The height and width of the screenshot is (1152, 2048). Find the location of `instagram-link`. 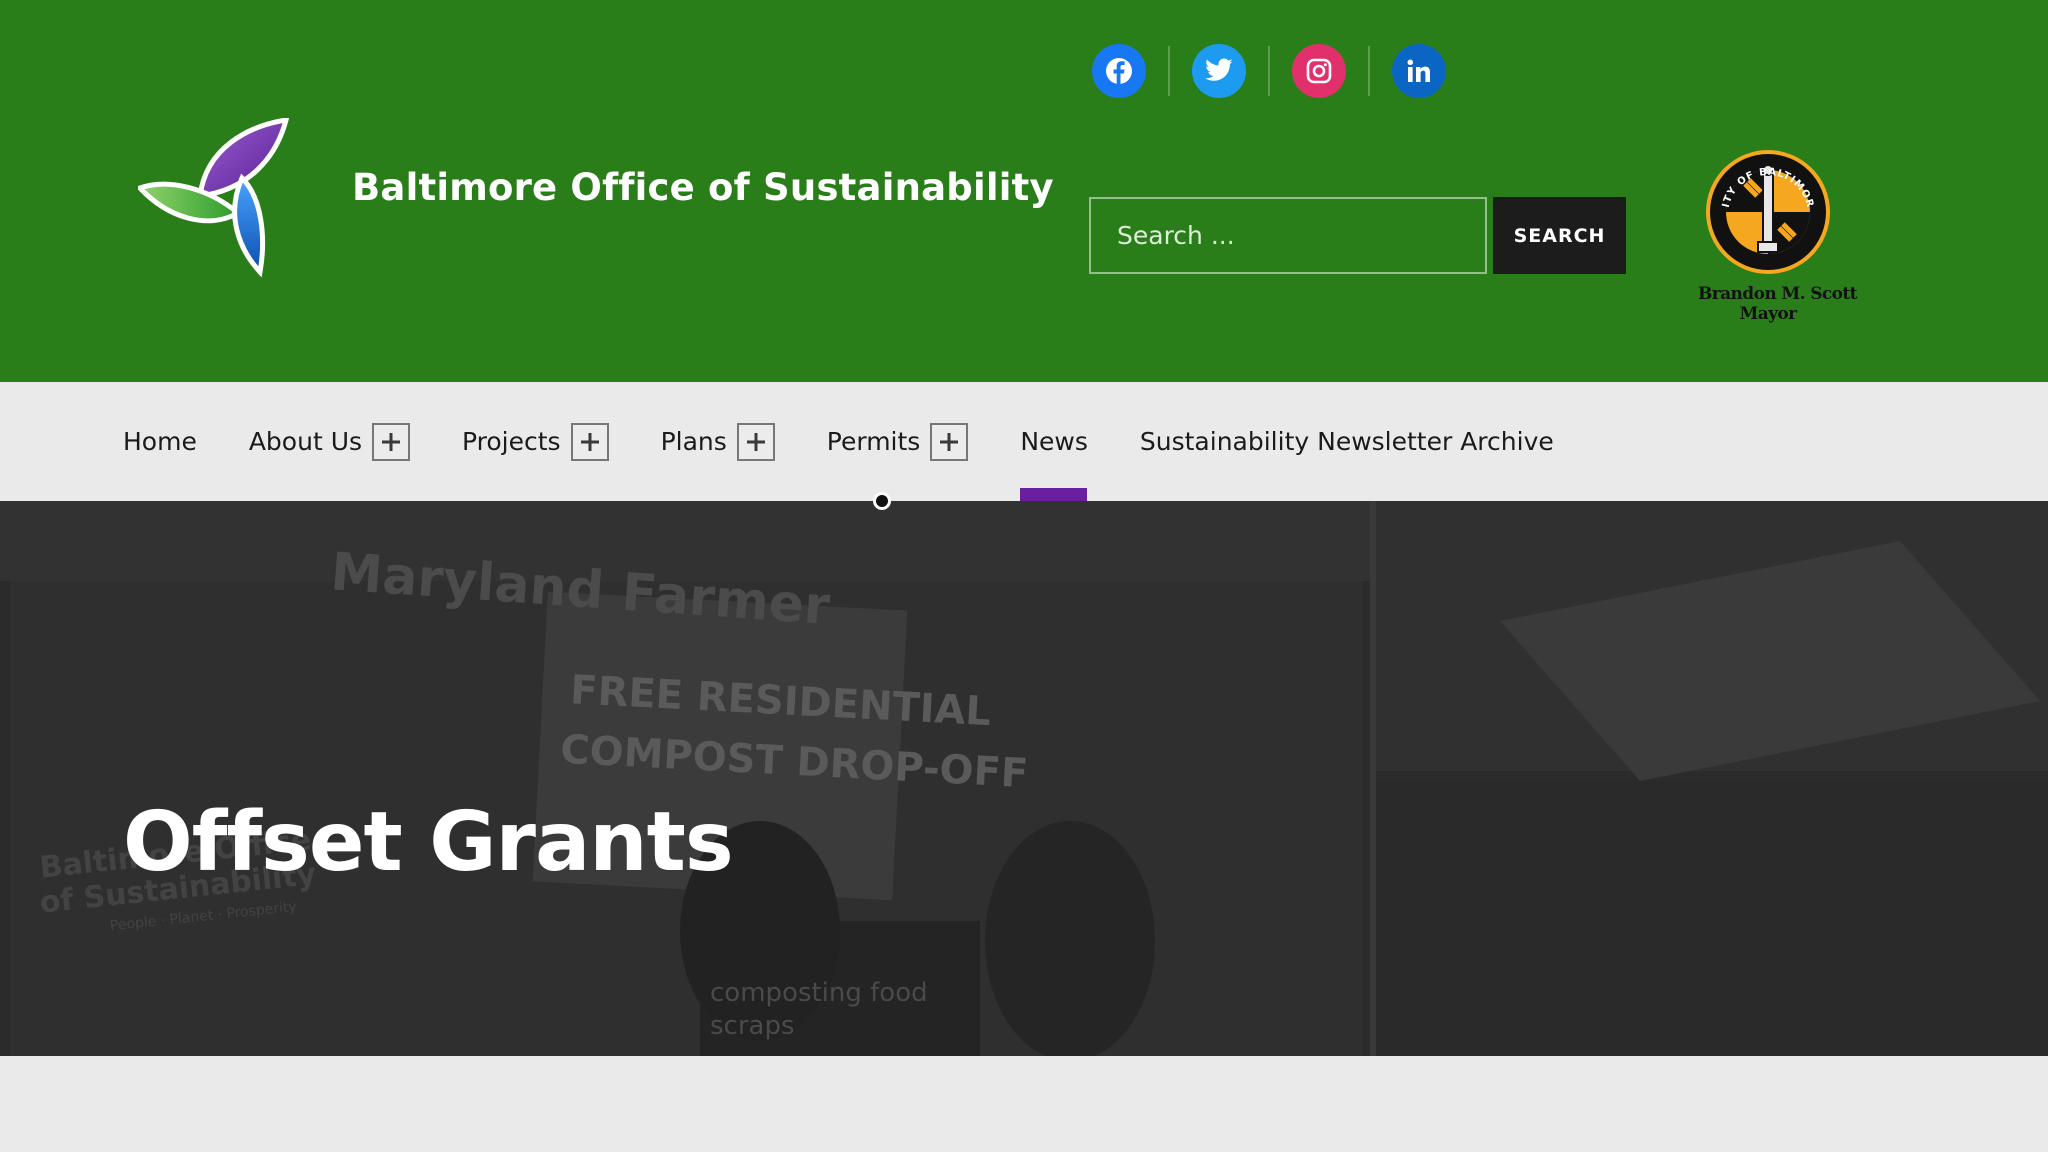

instagram-link is located at coordinates (1319, 71).